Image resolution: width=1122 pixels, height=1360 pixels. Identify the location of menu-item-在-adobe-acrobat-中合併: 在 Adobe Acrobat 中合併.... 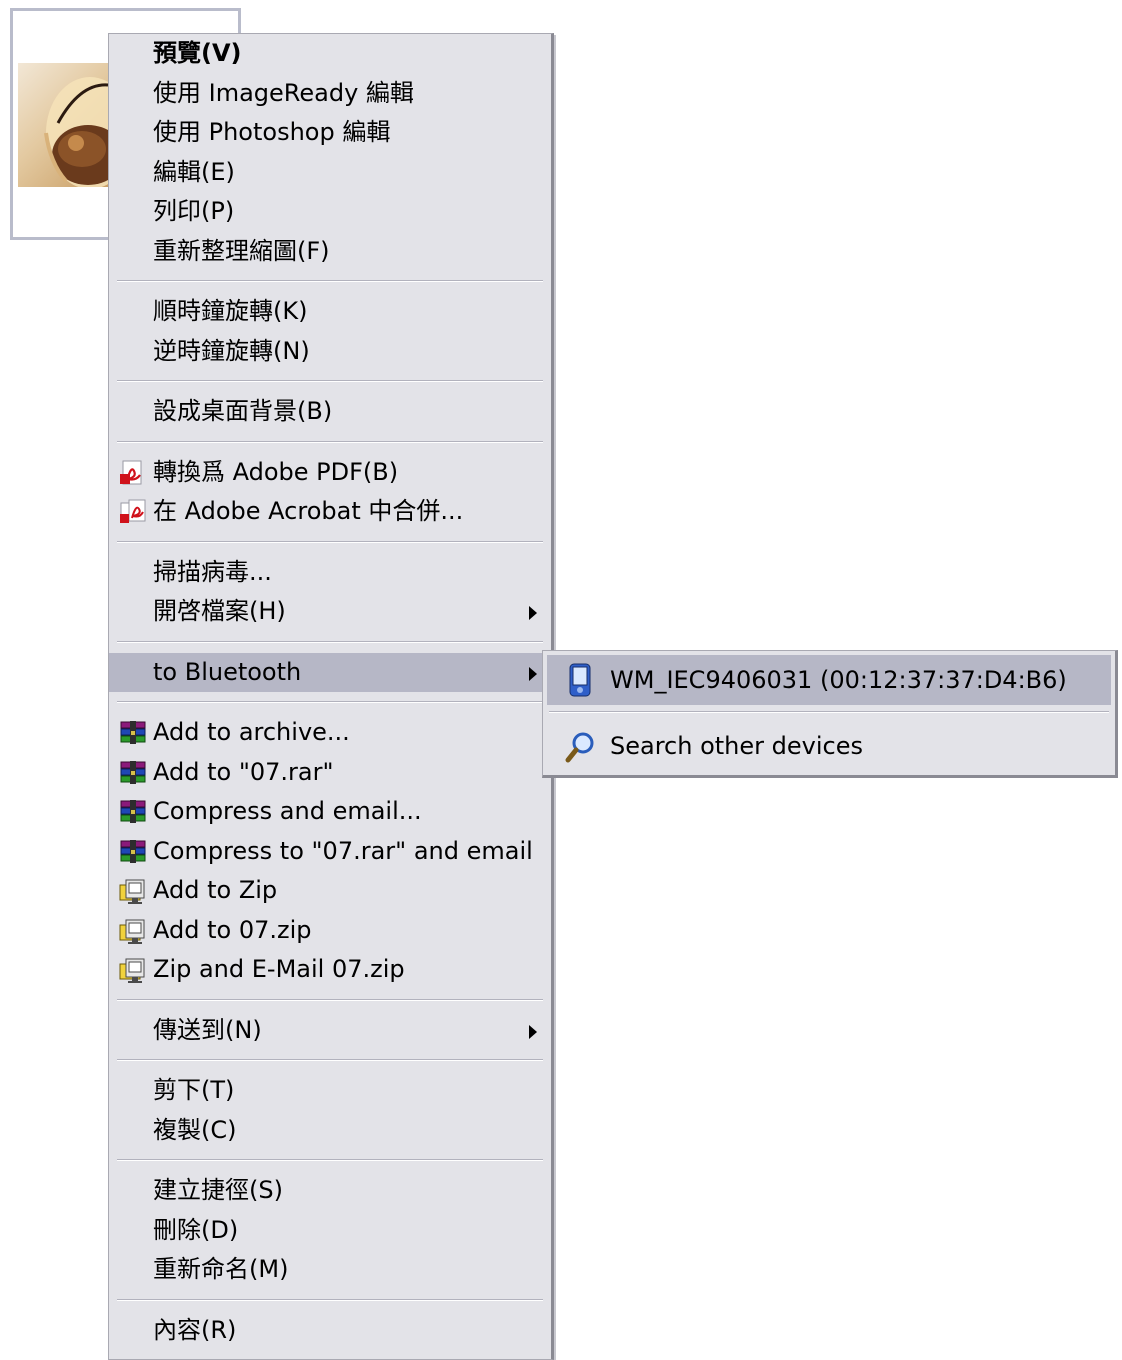
(330, 512).